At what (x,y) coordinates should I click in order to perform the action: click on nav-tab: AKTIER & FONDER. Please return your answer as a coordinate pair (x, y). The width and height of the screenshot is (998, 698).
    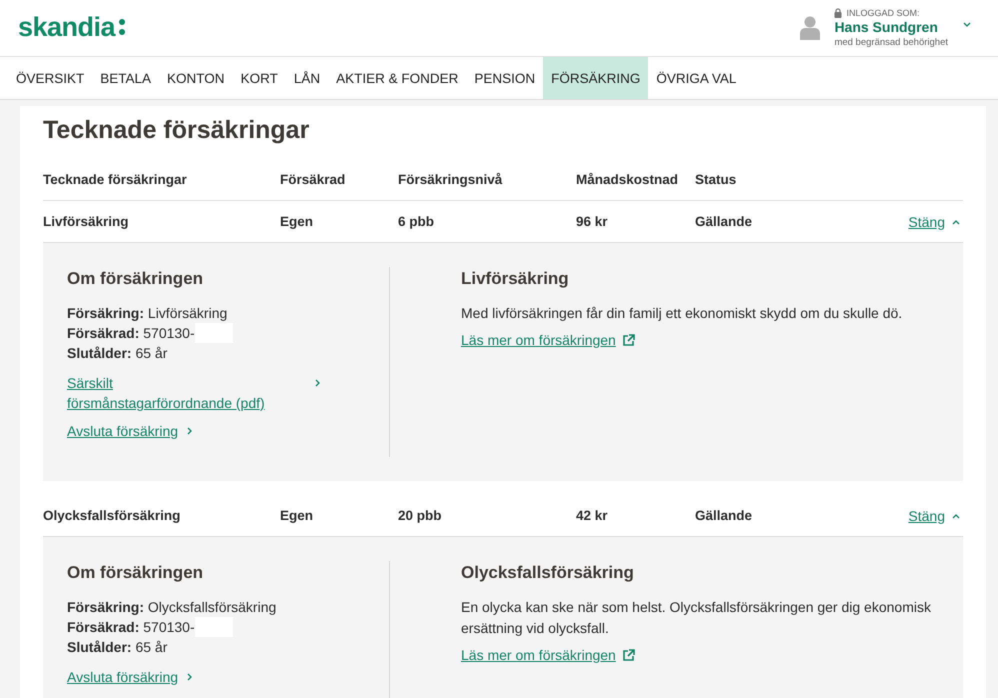
    Looking at the image, I should click on (397, 78).